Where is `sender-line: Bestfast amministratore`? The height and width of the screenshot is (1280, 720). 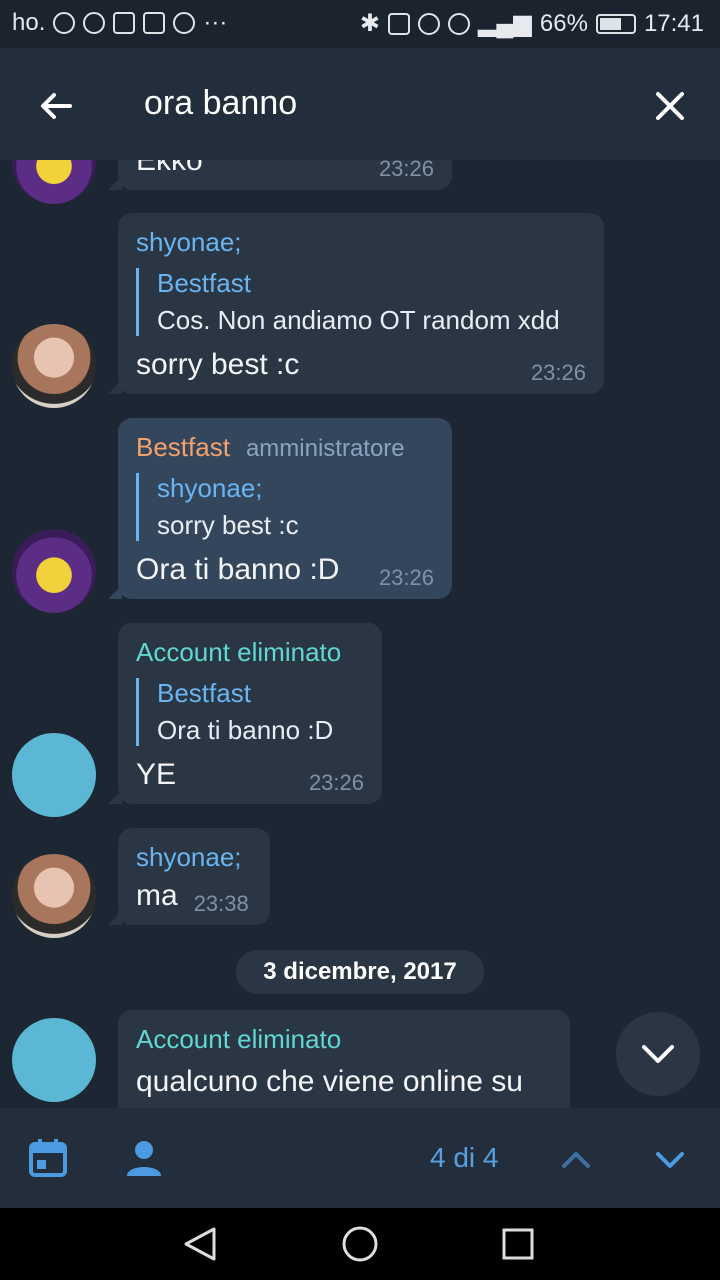
sender-line: Bestfast amministratore is located at coordinates (285, 447).